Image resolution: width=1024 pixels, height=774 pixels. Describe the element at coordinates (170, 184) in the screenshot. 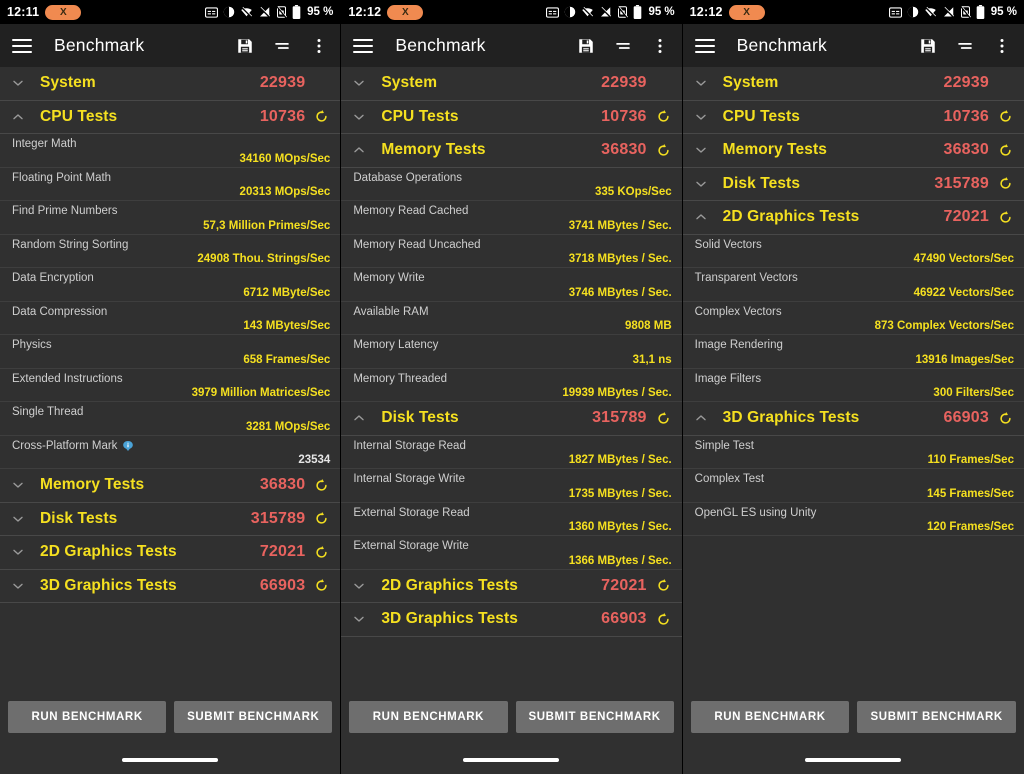

I see `test-row: Floating Point Math 20313 MOps/Sec` at that location.